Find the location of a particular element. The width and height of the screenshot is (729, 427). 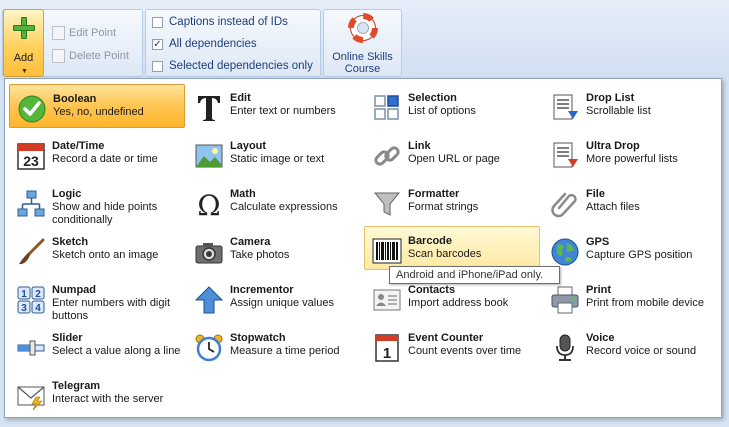

menu-item-sketch: Sketch Sketch onto an image is located at coordinates (97, 250).